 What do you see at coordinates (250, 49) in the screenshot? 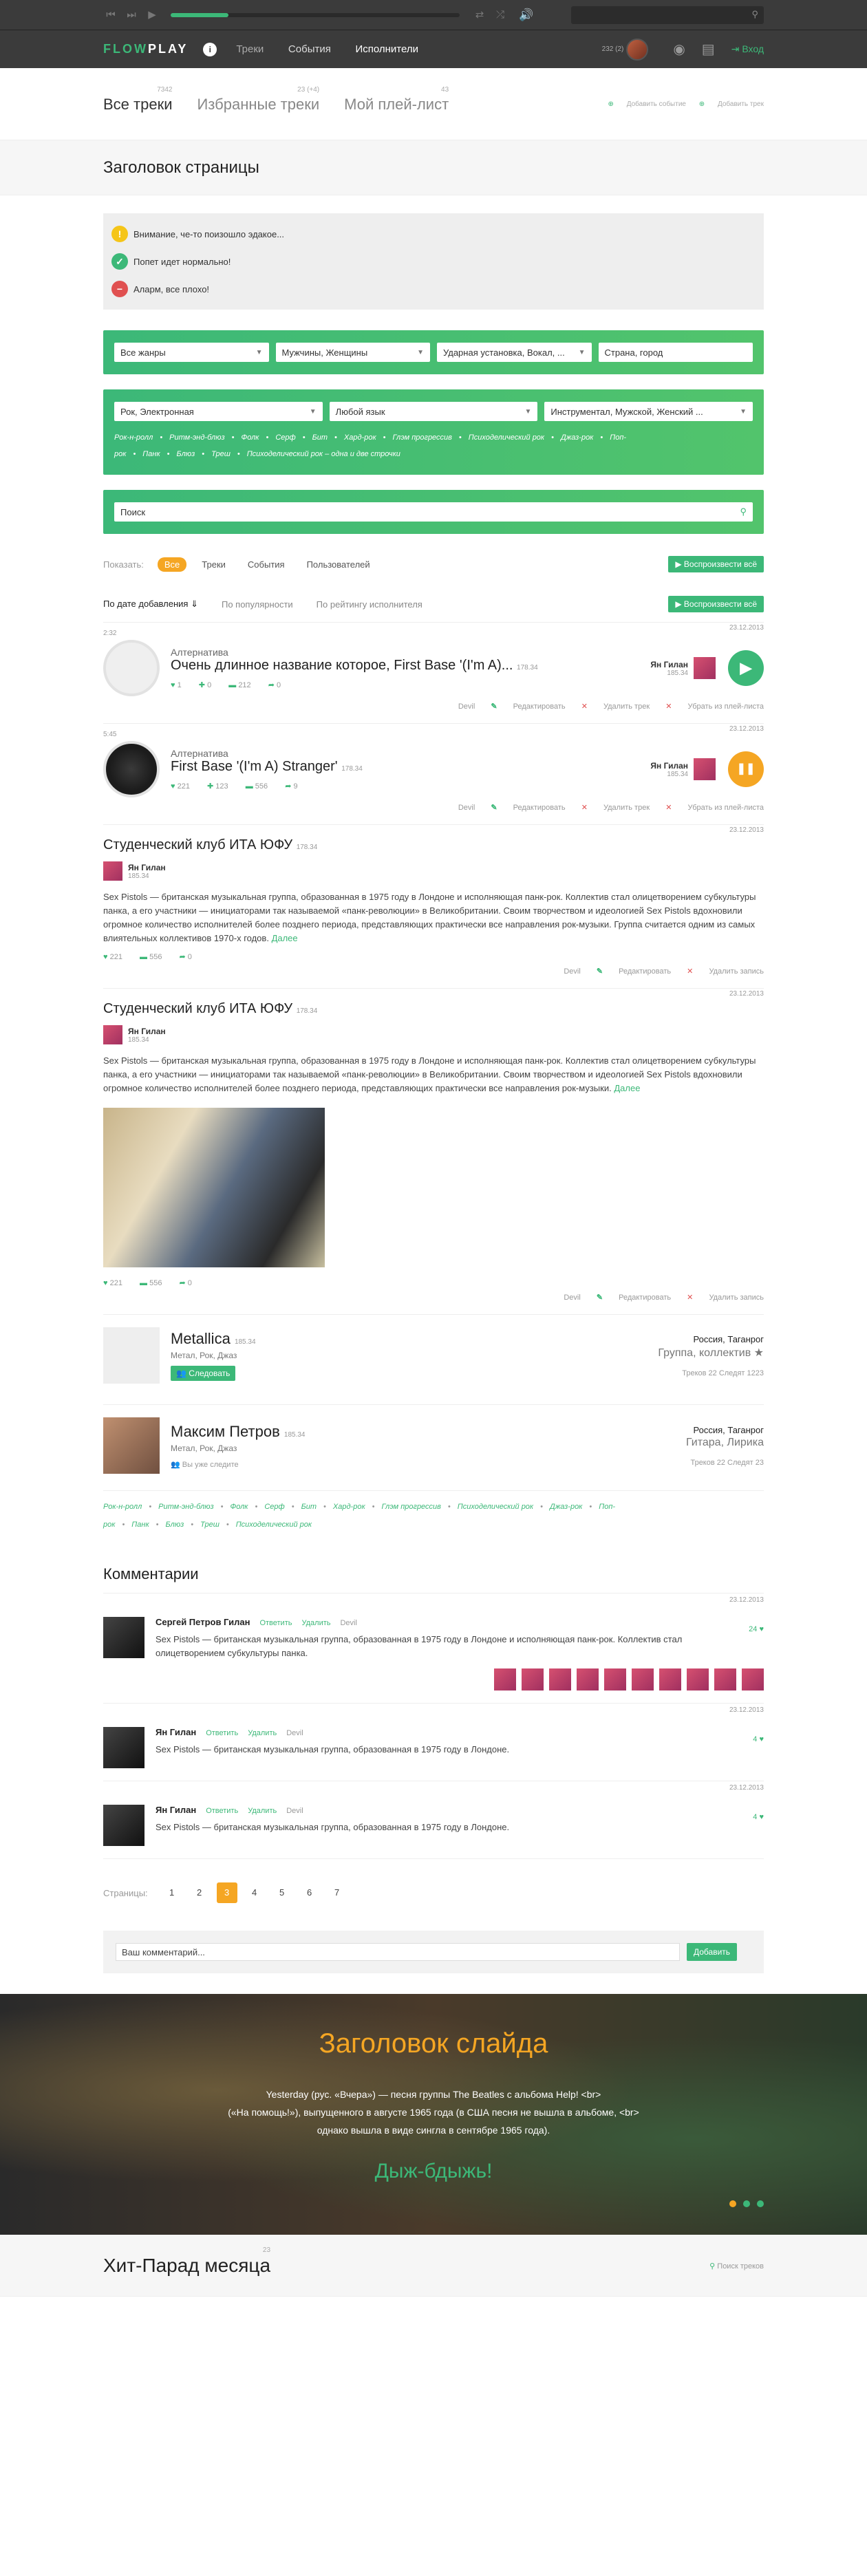
I see `nav-item-tracks: Треки` at bounding box center [250, 49].